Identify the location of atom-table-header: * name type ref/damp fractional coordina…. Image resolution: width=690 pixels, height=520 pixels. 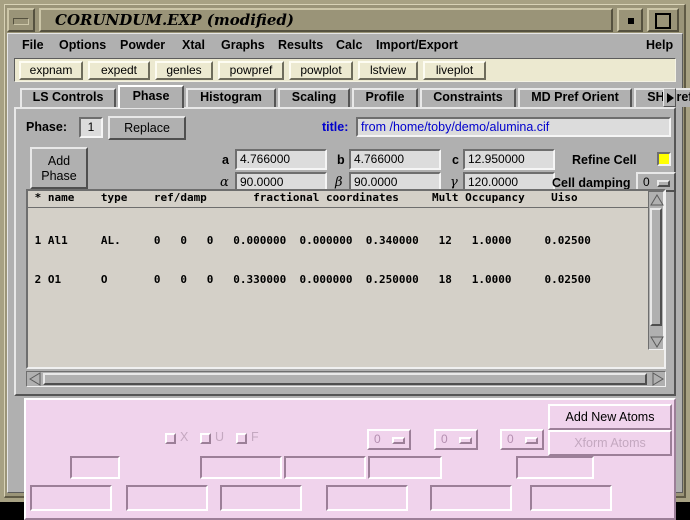
(339, 199).